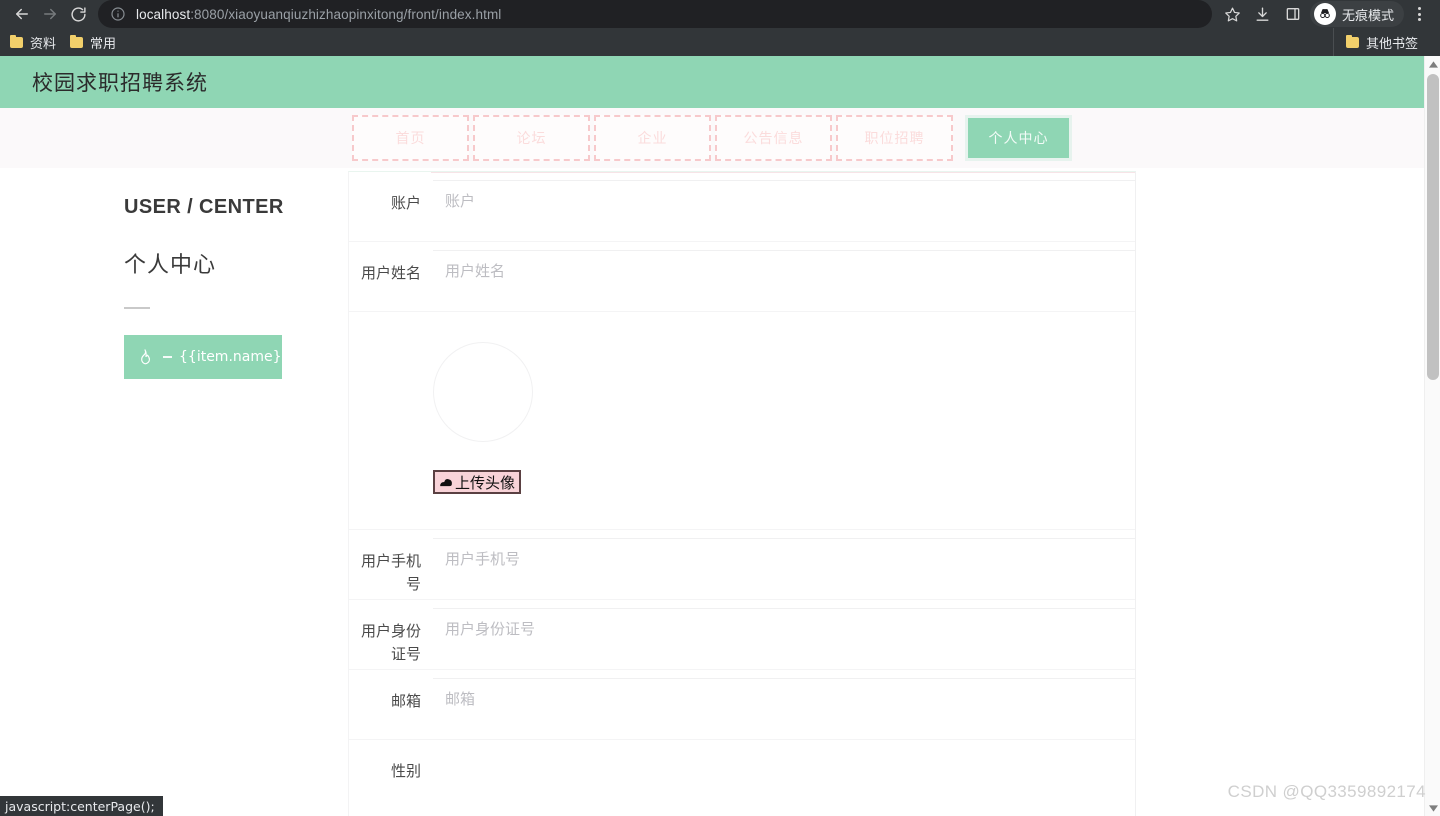 The height and width of the screenshot is (816, 1440). Describe the element at coordinates (1233, 14) in the screenshot. I see `bookmark-star-icon` at that location.